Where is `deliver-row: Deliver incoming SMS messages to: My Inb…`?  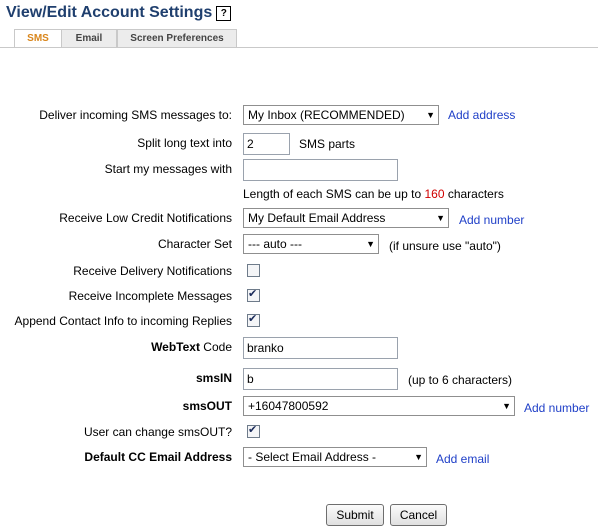
deliver-row: Deliver incoming SMS messages to: My Inb… is located at coordinates (299, 115).